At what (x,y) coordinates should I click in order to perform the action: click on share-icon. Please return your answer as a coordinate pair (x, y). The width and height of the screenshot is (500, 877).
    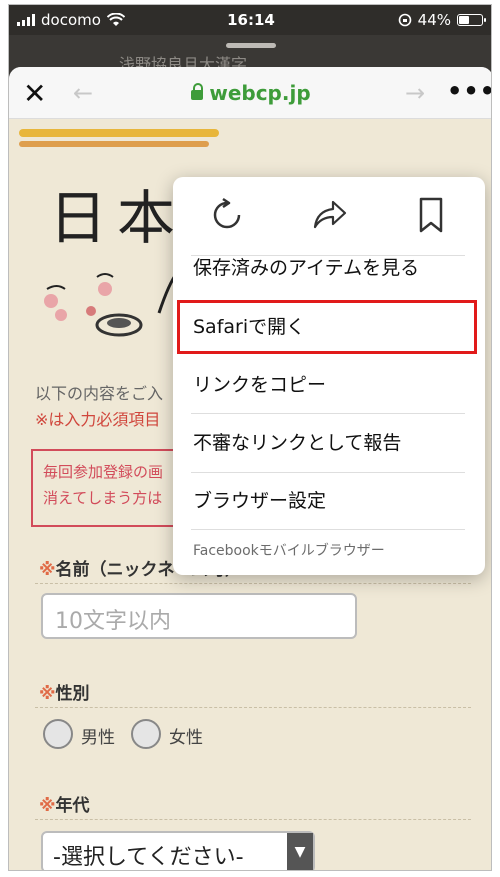
    Looking at the image, I should click on (329, 215).